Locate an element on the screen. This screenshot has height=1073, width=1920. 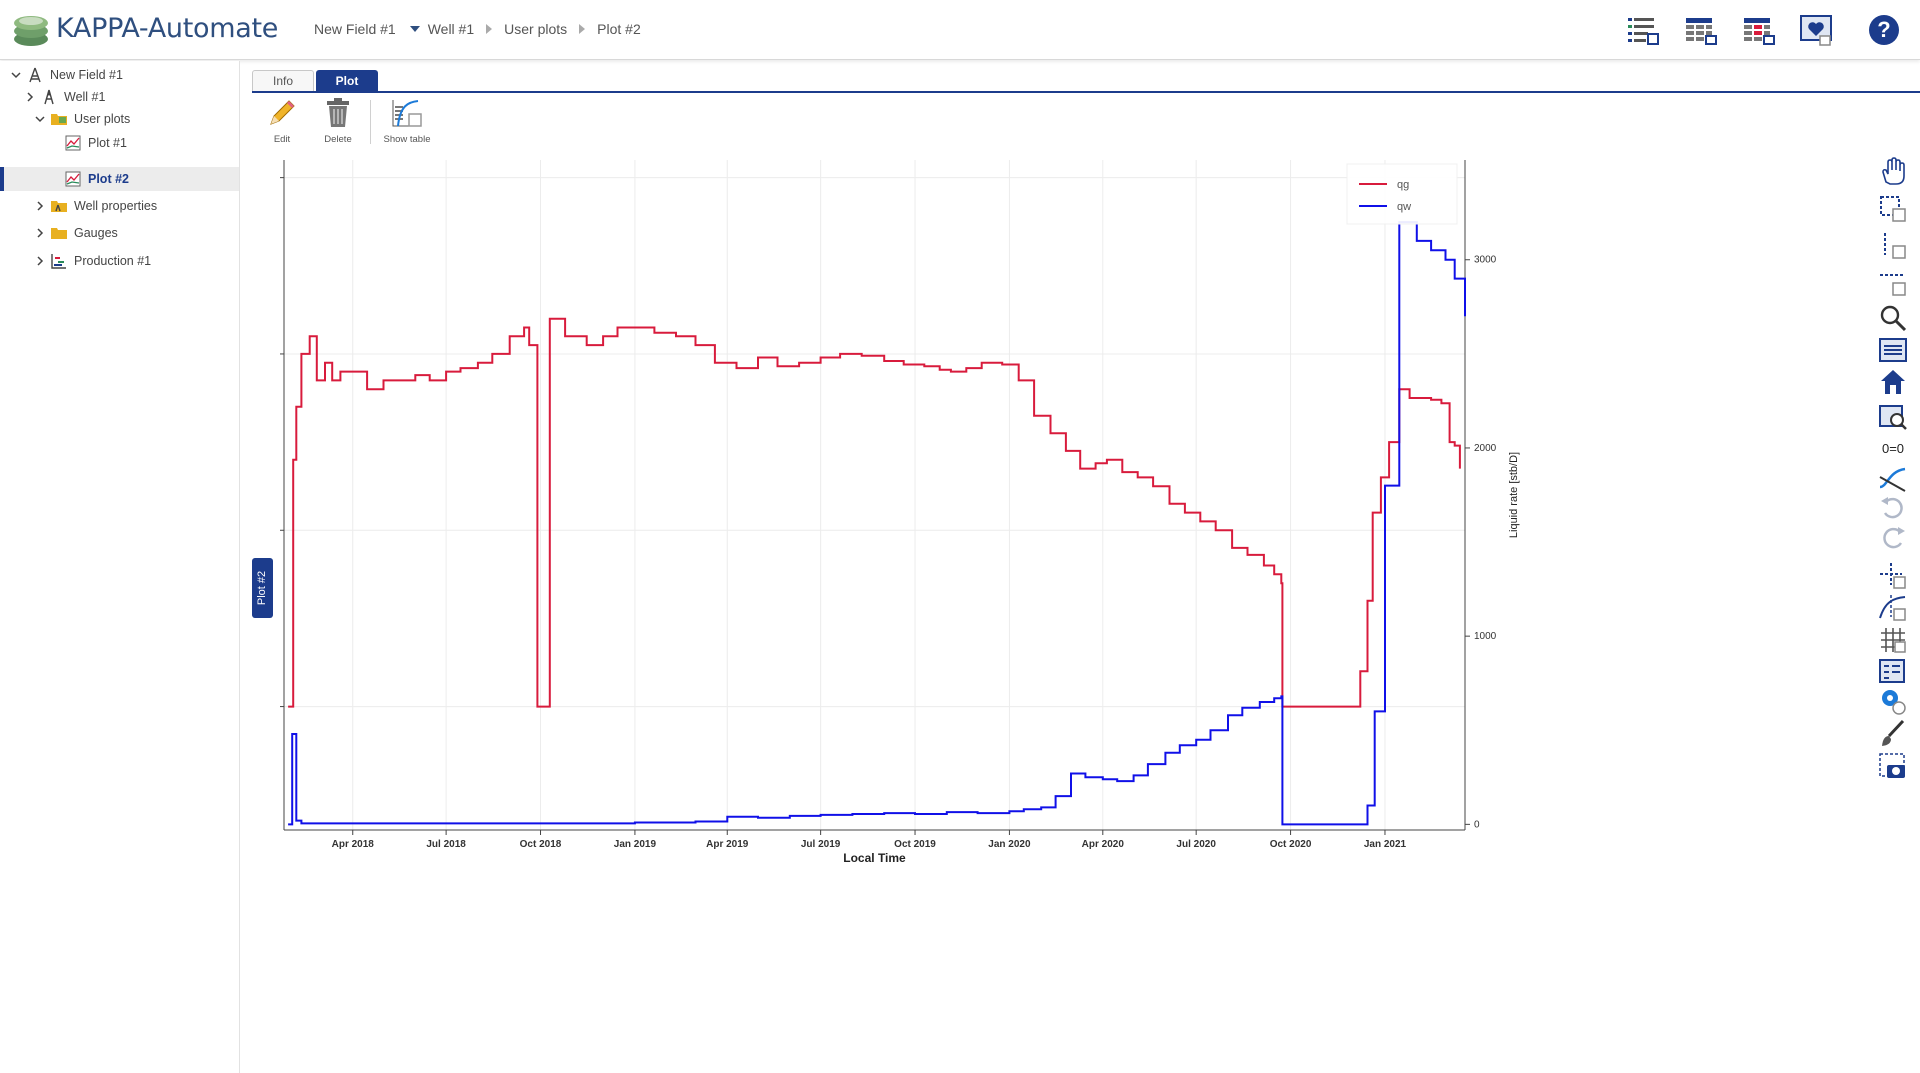
show-table-button: Show table is located at coordinates (407, 122).